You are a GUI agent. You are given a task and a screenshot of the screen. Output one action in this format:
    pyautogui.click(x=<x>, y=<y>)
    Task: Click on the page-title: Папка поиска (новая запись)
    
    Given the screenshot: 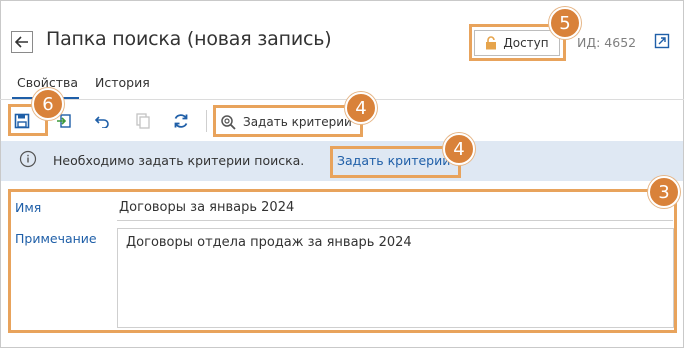 What is the action you would take?
    pyautogui.click(x=189, y=39)
    